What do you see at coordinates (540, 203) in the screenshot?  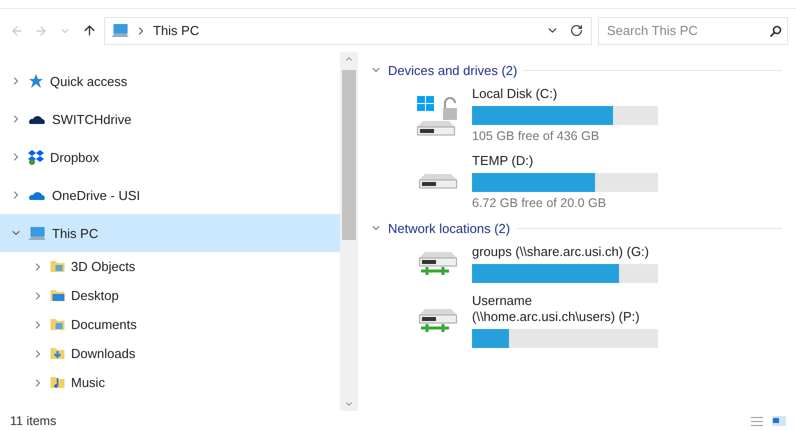 I see `drive-space: 6.72 GB free of 20.0 GB` at bounding box center [540, 203].